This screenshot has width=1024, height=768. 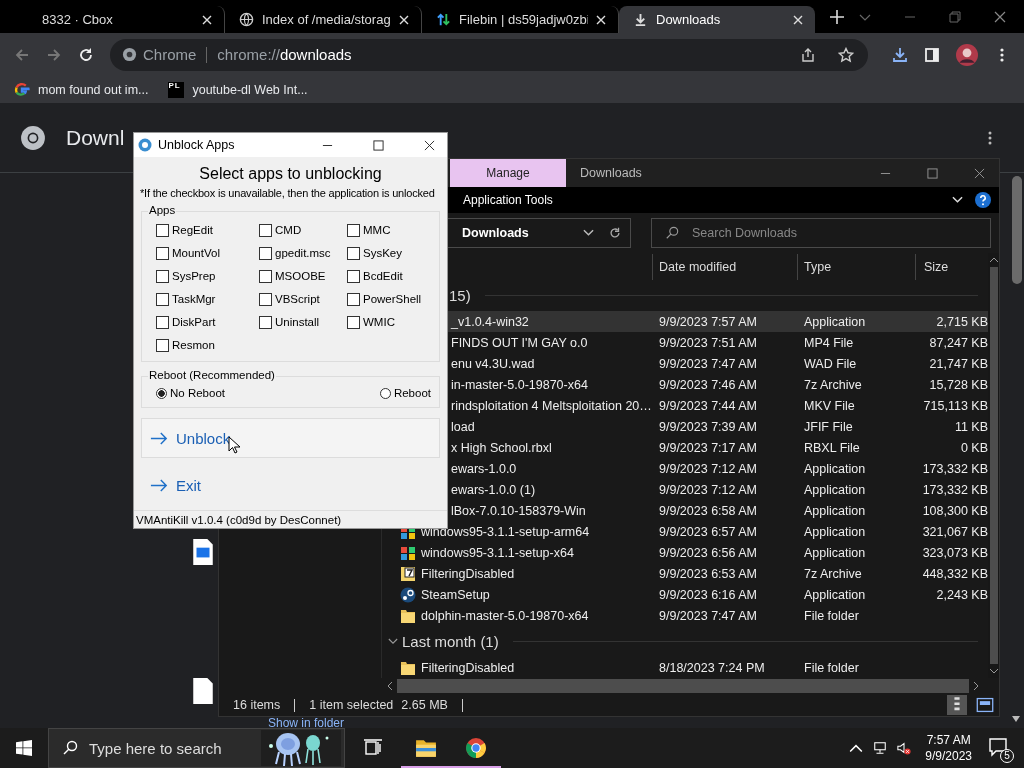 What do you see at coordinates (708, 510) in the screenshot?
I see `date-cell-text: 9/9/2023 6:58 AM` at bounding box center [708, 510].